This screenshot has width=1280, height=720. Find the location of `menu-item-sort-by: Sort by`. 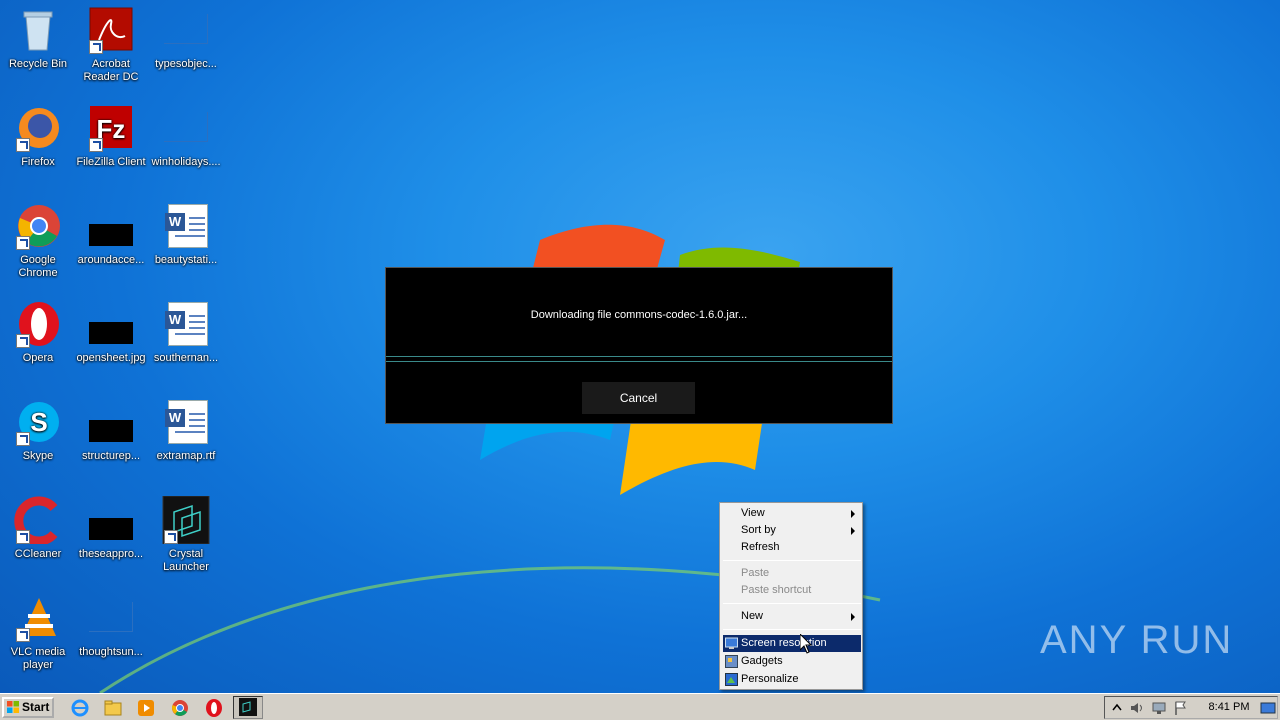

menu-item-sort-by: Sort by is located at coordinates (792, 530).